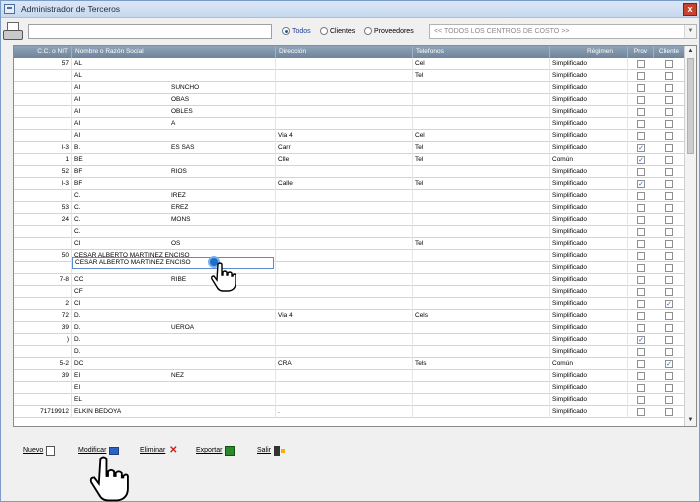 This screenshot has width=700, height=502. I want to click on table-row: 71719912 ELKIN BEDOYA. Simplificado, so click(349, 412).